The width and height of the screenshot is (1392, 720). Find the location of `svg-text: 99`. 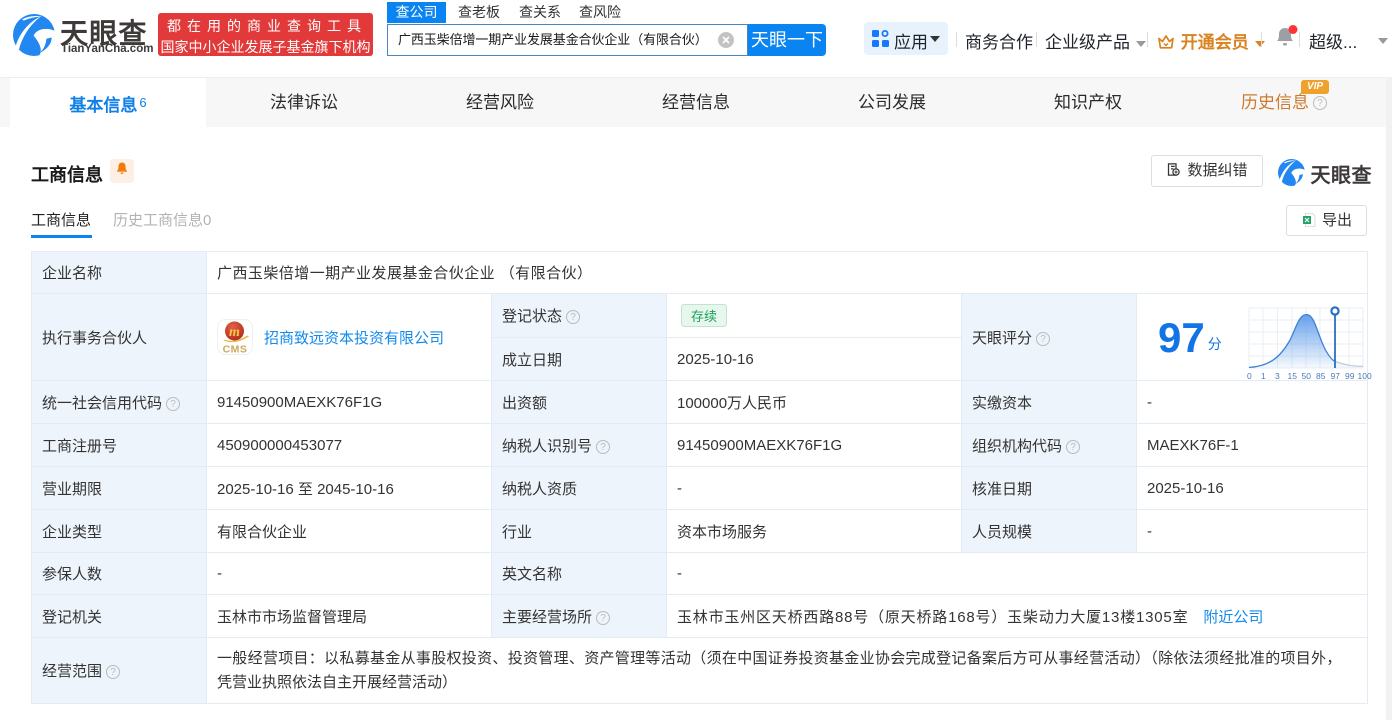

svg-text: 99 is located at coordinates (1350, 376).